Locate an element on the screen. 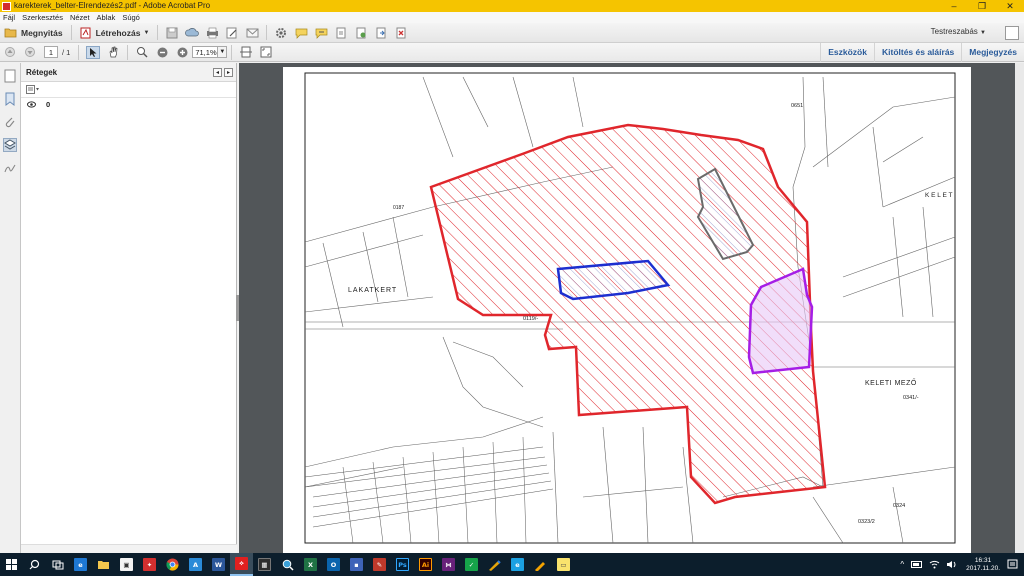  internet-explorer-icon: e is located at coordinates (517, 564).